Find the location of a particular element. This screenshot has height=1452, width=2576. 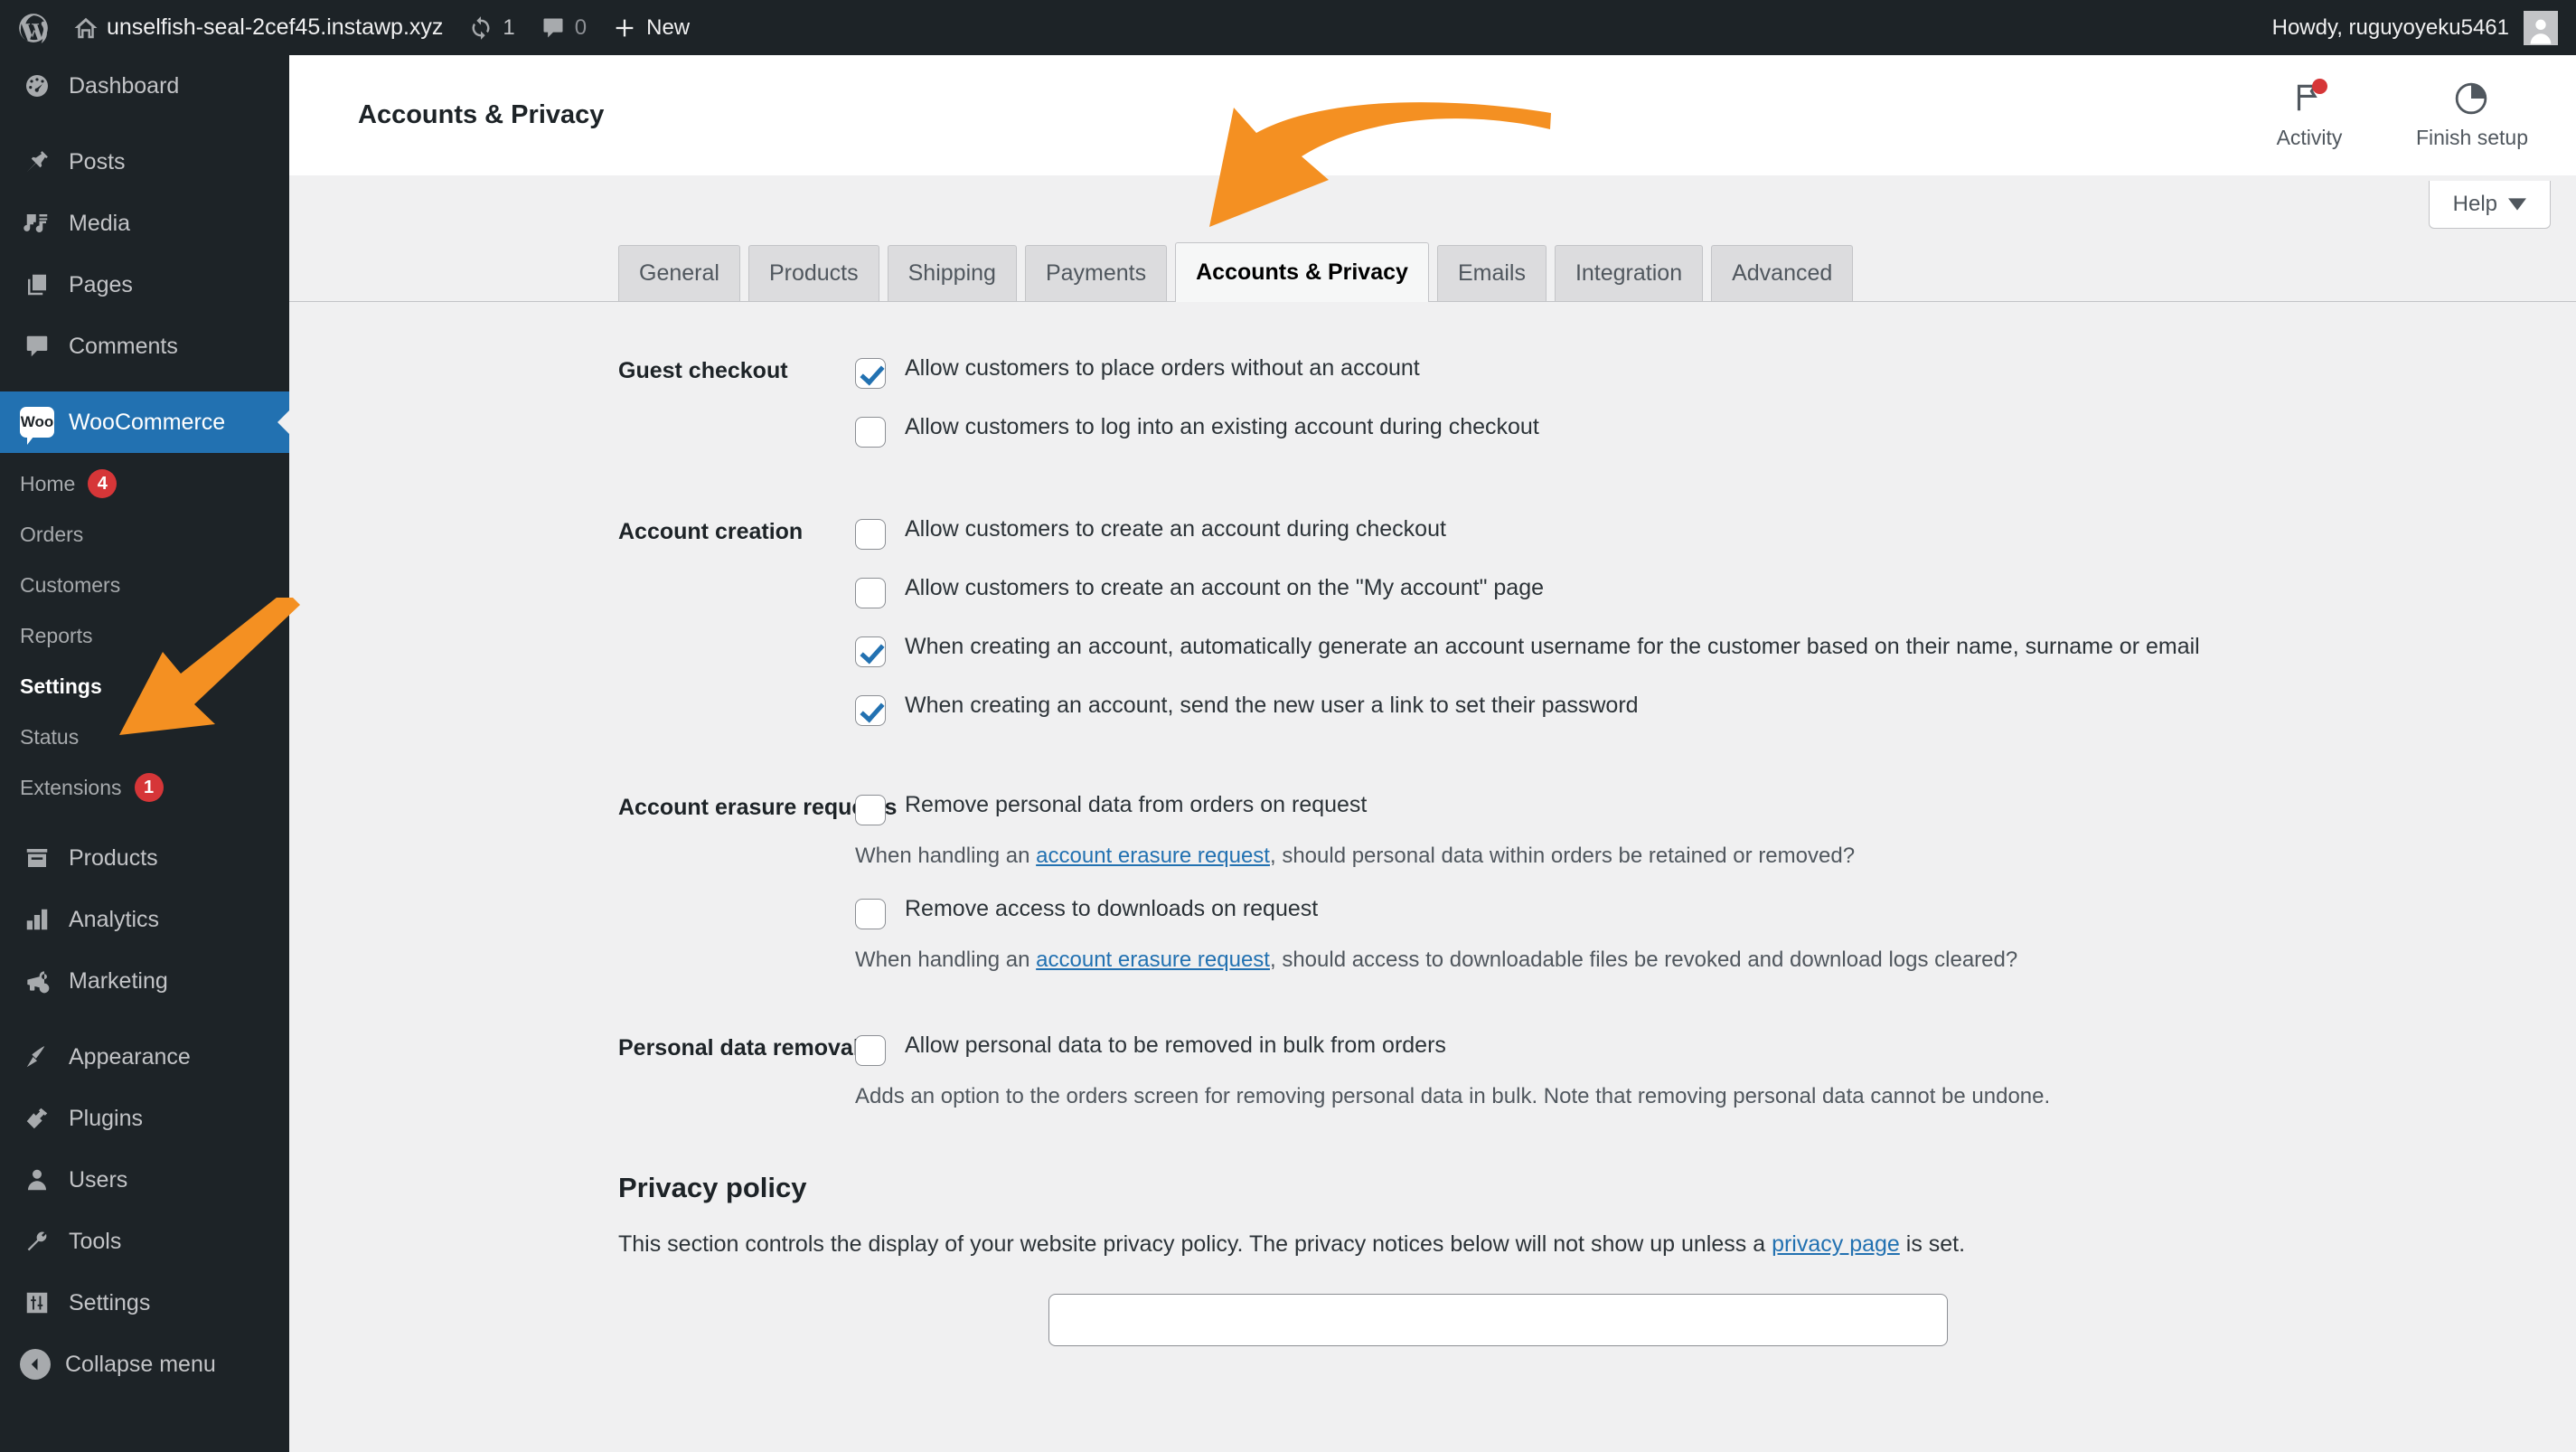

sidebar-item-products: Products is located at coordinates (145, 858).